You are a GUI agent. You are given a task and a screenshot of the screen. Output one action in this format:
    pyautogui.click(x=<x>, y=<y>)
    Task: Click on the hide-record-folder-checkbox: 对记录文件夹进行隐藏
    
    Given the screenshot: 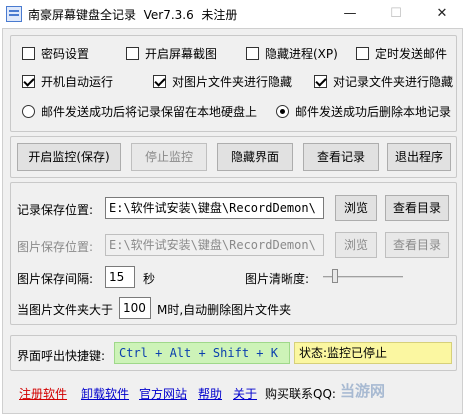 What is the action you would take?
    pyautogui.click(x=383, y=81)
    